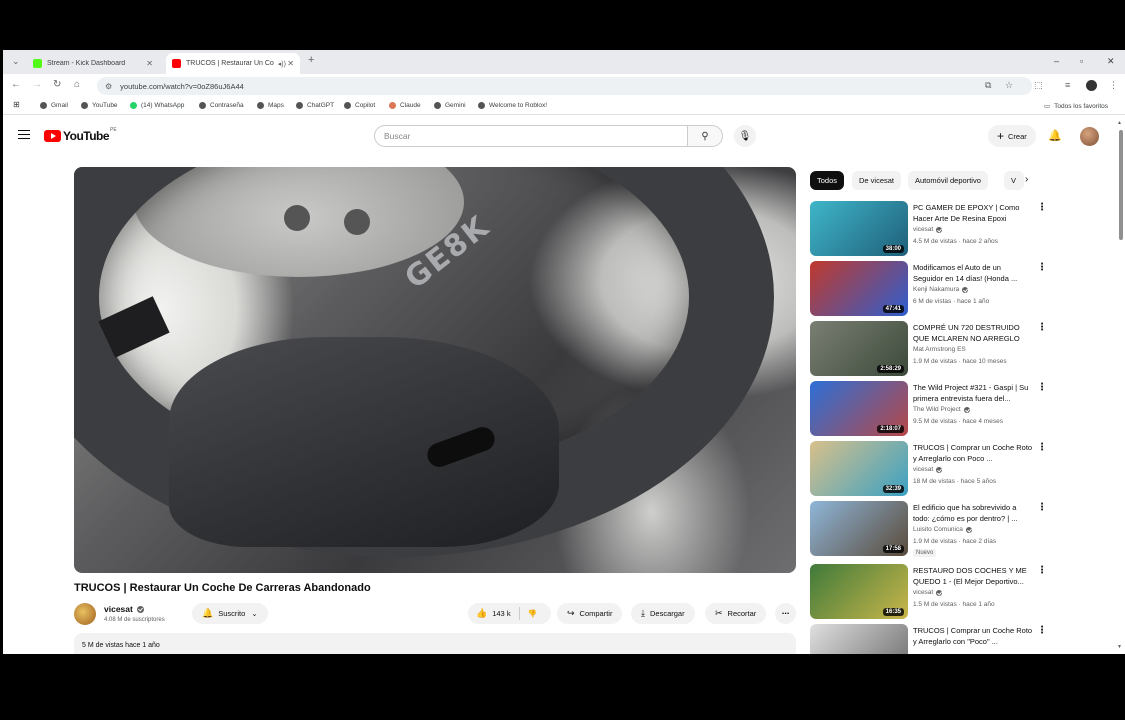 The height and width of the screenshot is (720, 1125). Describe the element at coordinates (859, 228) in the screenshot. I see `video-thumbnail: 38:00` at that location.